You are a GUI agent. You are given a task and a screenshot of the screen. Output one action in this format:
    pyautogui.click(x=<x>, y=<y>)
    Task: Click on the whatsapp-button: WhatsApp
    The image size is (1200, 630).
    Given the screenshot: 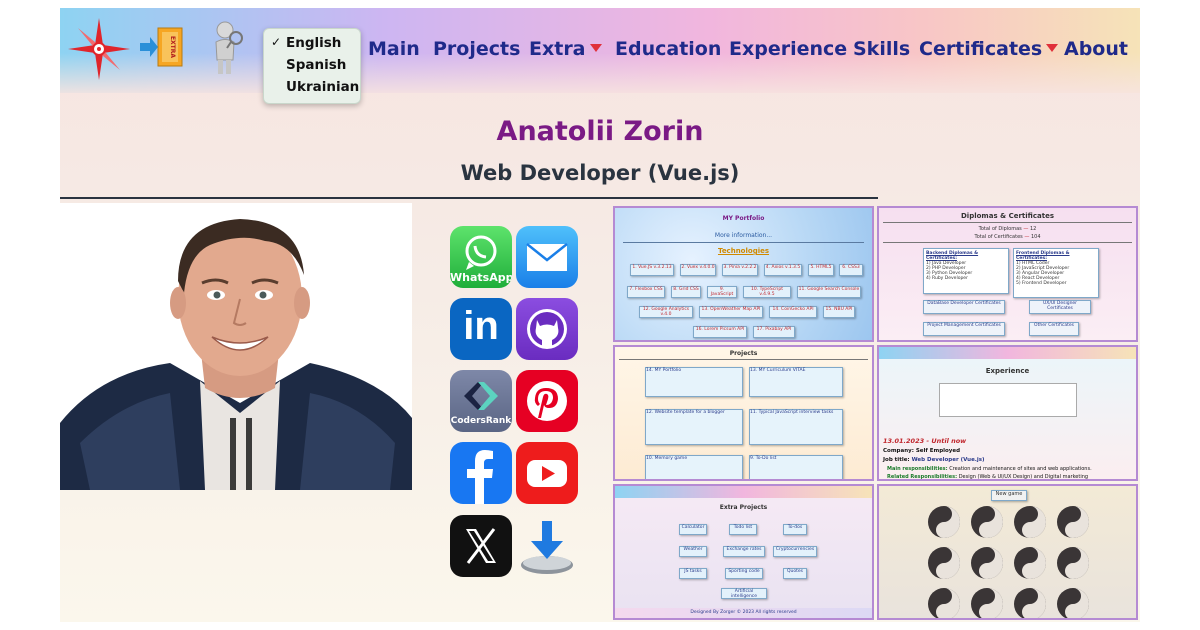 What is the action you would take?
    pyautogui.click(x=481, y=257)
    